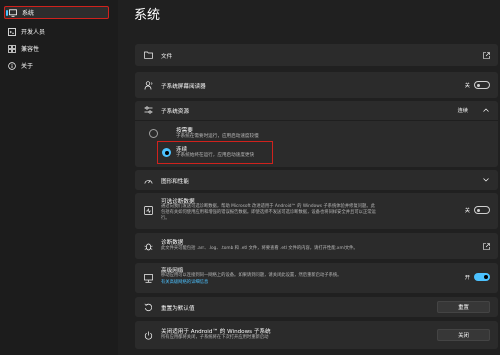 The width and height of the screenshot is (500, 355). What do you see at coordinates (178, 309) in the screenshot?
I see `reset-title: 重置为默认值` at bounding box center [178, 309].